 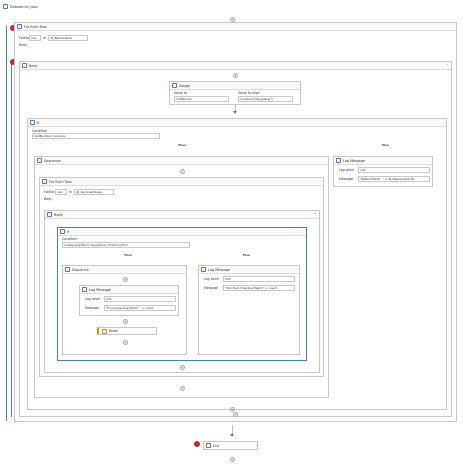 What do you see at coordinates (124, 270) in the screenshot?
I see `inner-sequence-header: Sequence` at bounding box center [124, 270].